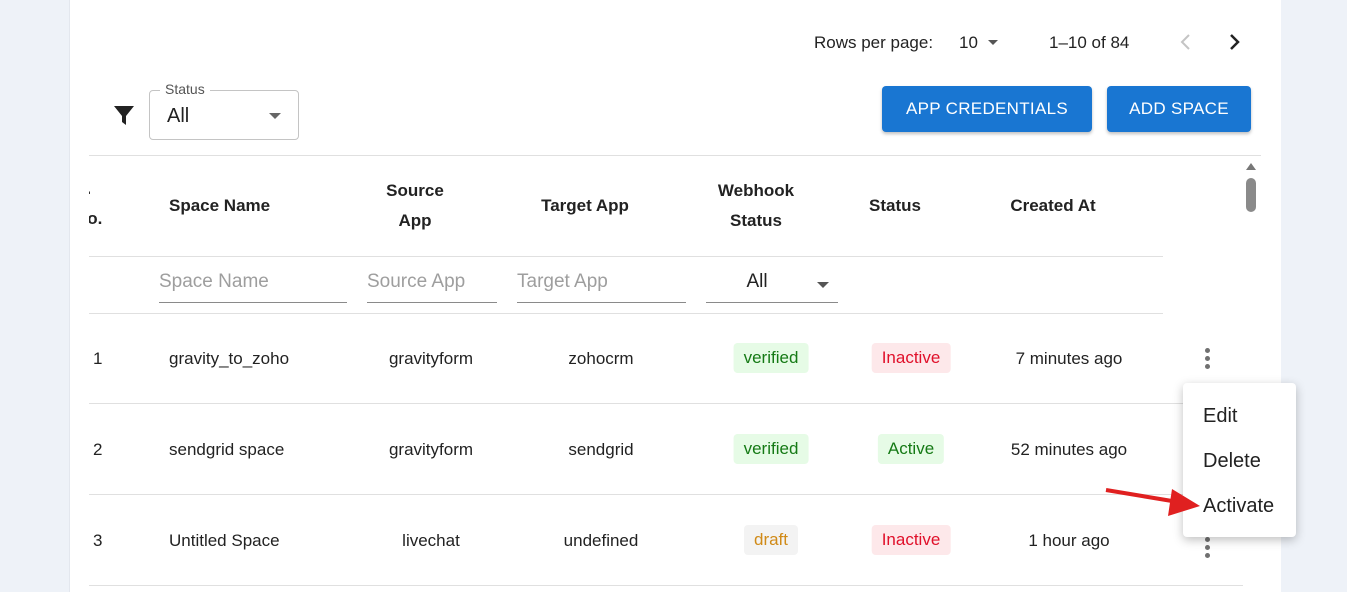 The height and width of the screenshot is (592, 1347). What do you see at coordinates (224, 540) in the screenshot?
I see `row-space-name: Untitled Space` at bounding box center [224, 540].